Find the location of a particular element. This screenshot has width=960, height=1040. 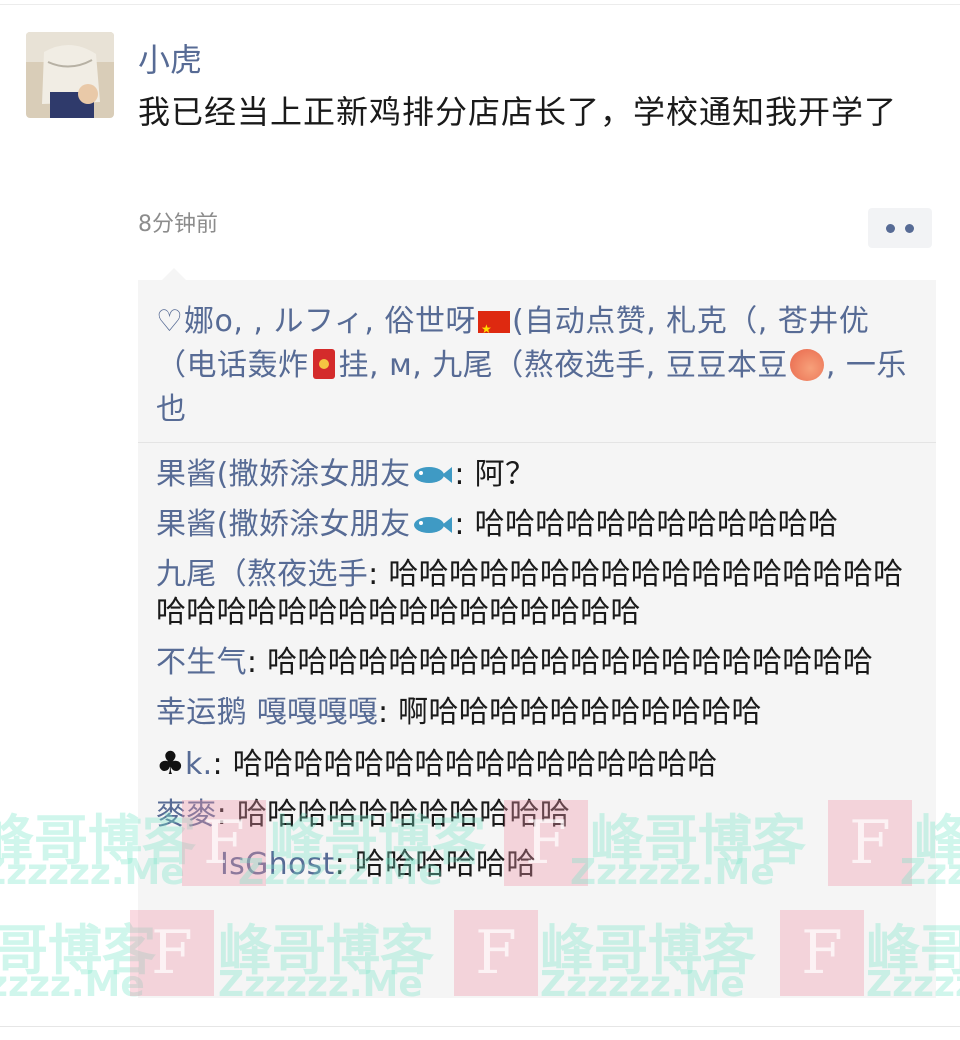

watermark-url: Zzzzzz.Me is located at coordinates (72, 984).